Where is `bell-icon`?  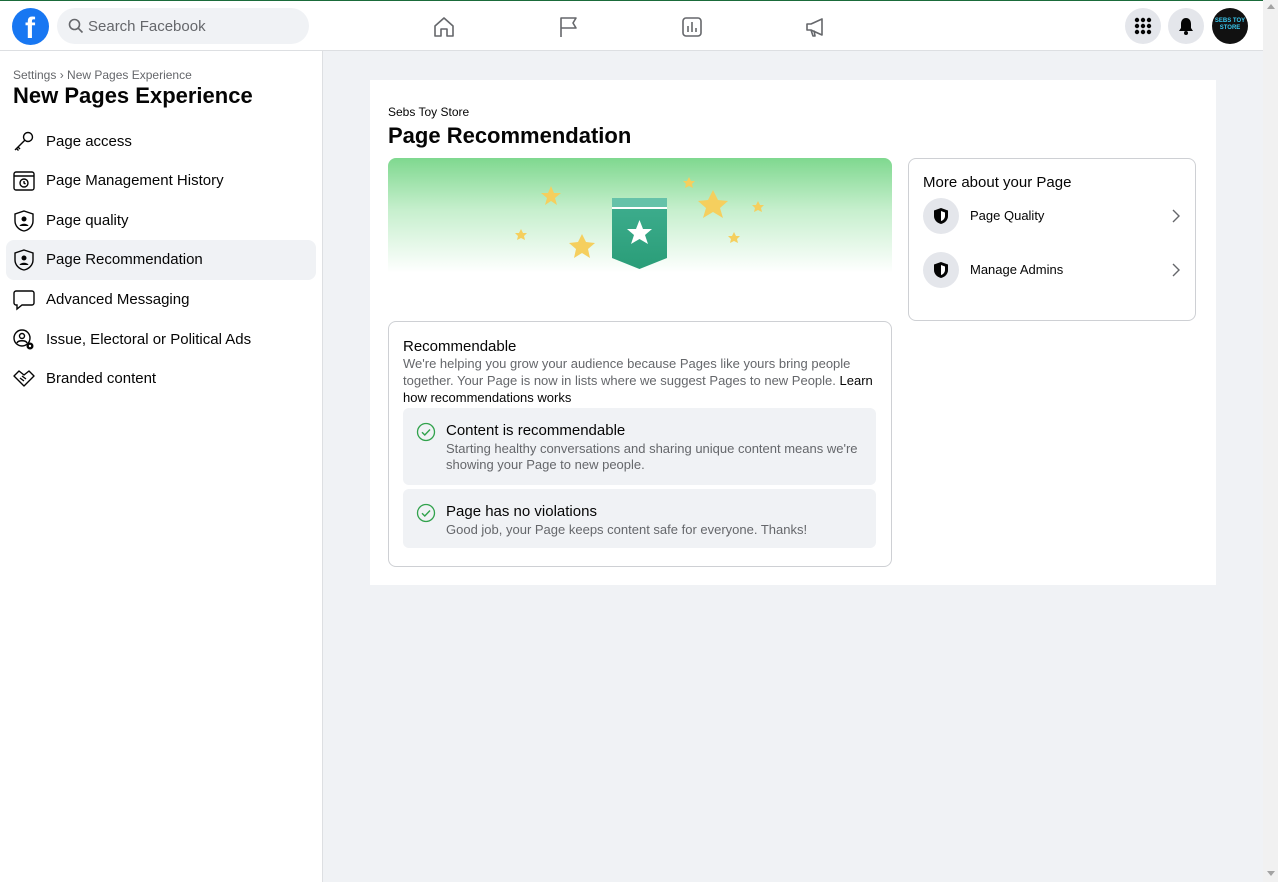
bell-icon is located at coordinates (1186, 26).